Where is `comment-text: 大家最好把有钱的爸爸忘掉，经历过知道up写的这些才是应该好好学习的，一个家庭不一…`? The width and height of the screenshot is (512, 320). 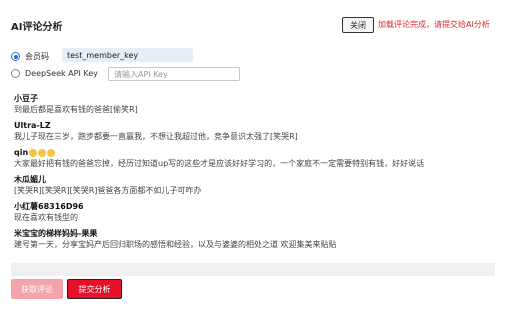 comment-text: 大家最好把有钱的爸爸忘掉，经历过知道up写的这些才是应该好好学习的，一个家庭不一… is located at coordinates (219, 163).